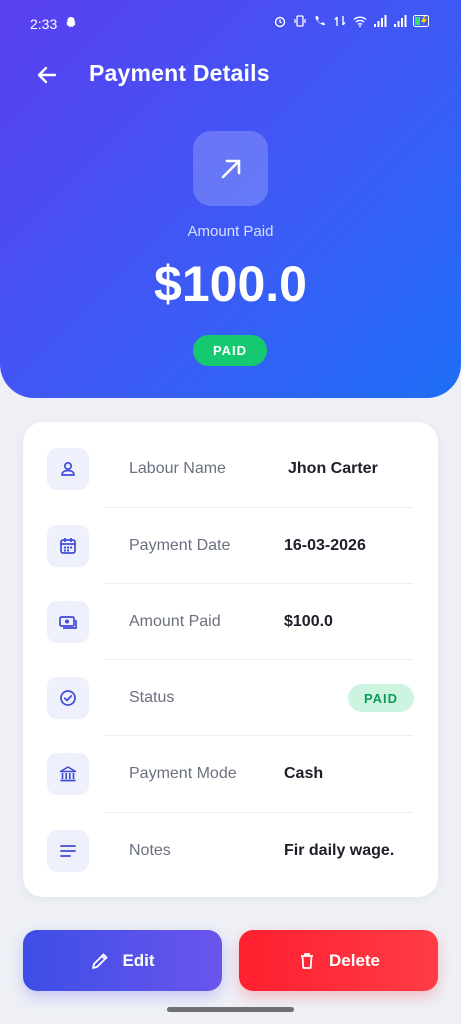  What do you see at coordinates (280, 22) in the screenshot?
I see `alarm-icon` at bounding box center [280, 22].